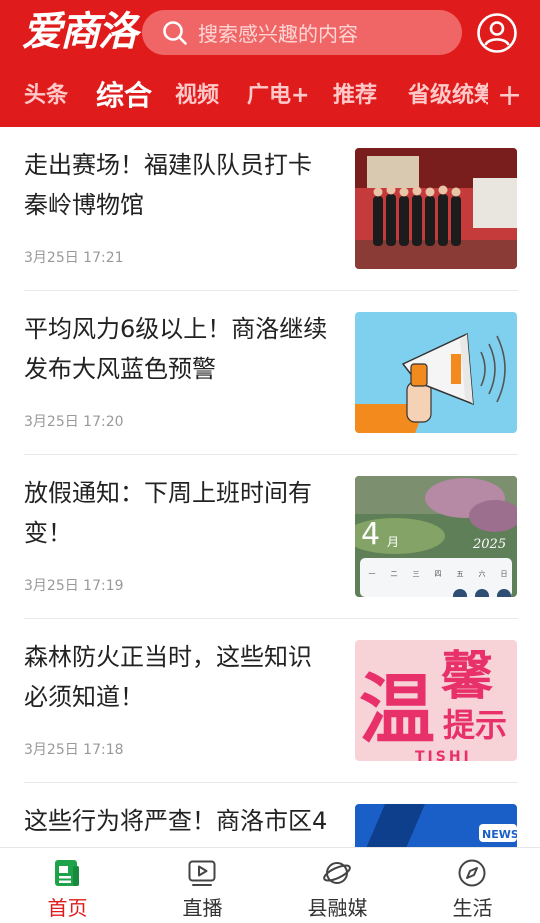  Describe the element at coordinates (509, 96) in the screenshot. I see `add-channel-icon: +` at that location.